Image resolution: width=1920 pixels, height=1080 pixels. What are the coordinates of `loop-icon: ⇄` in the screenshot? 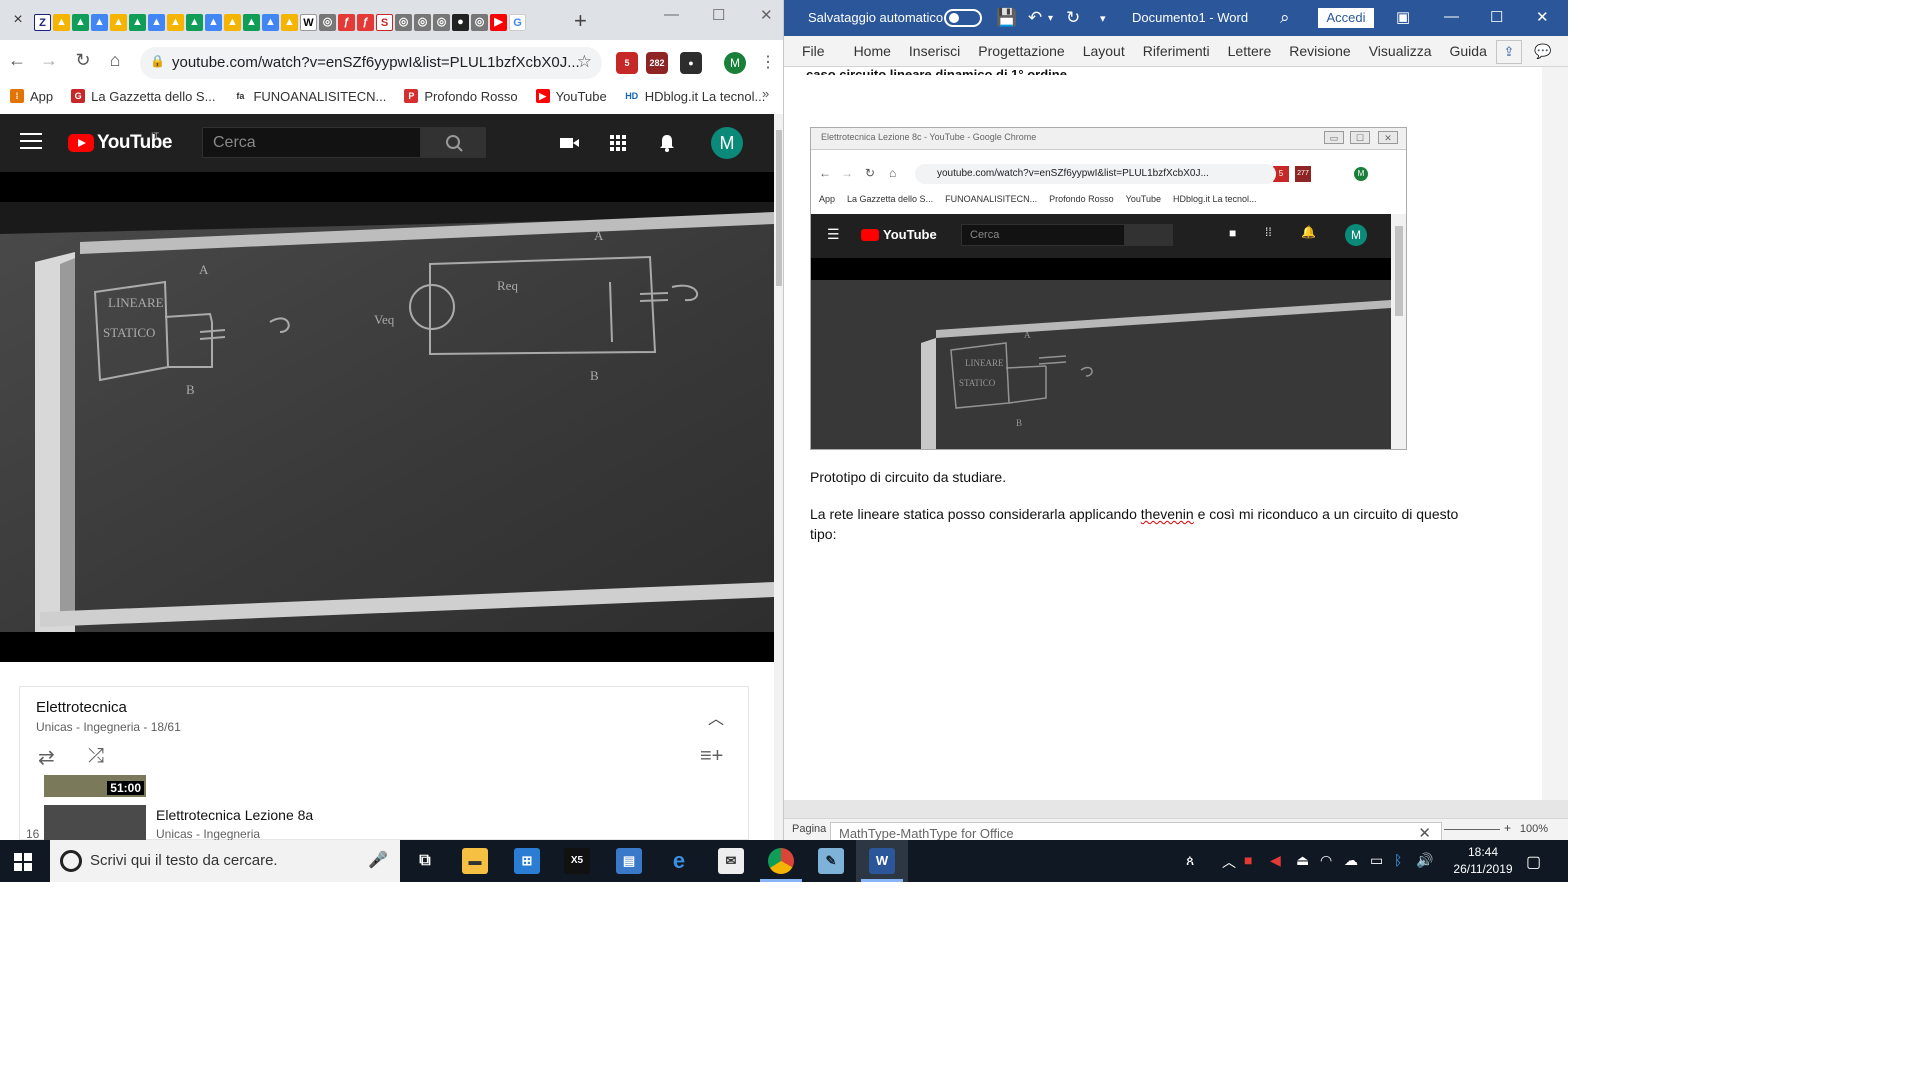 It's located at (46, 757).